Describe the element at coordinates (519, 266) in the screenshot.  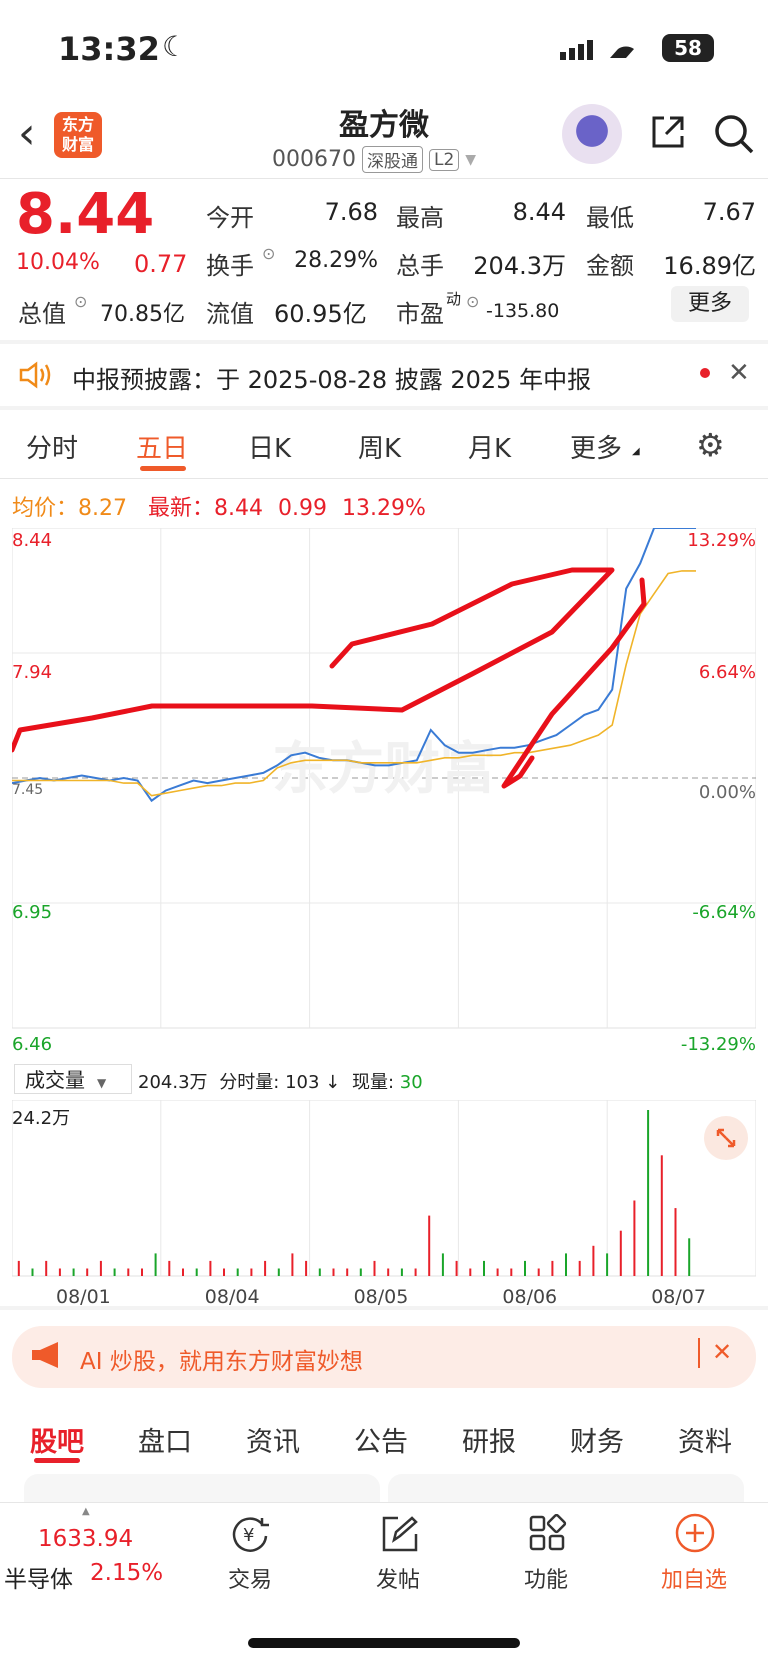
I see `volume-value: 204.3万` at that location.